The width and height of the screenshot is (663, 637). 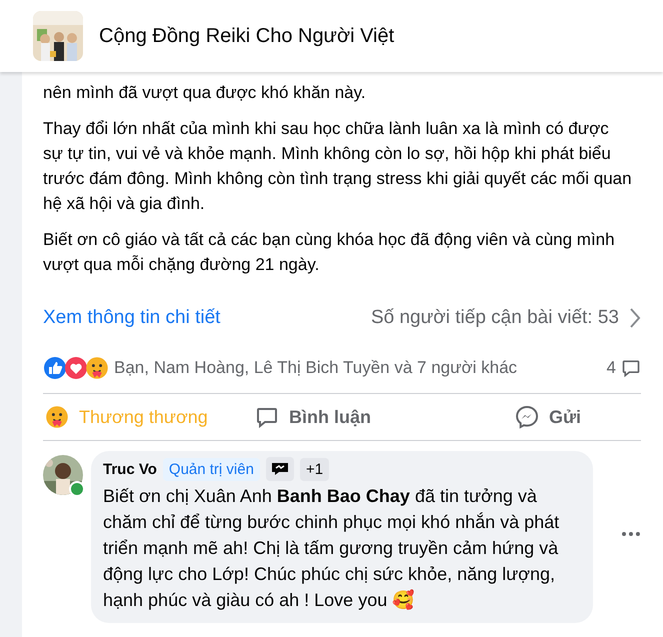 I want to click on chat-badge-icon, so click(x=280, y=469).